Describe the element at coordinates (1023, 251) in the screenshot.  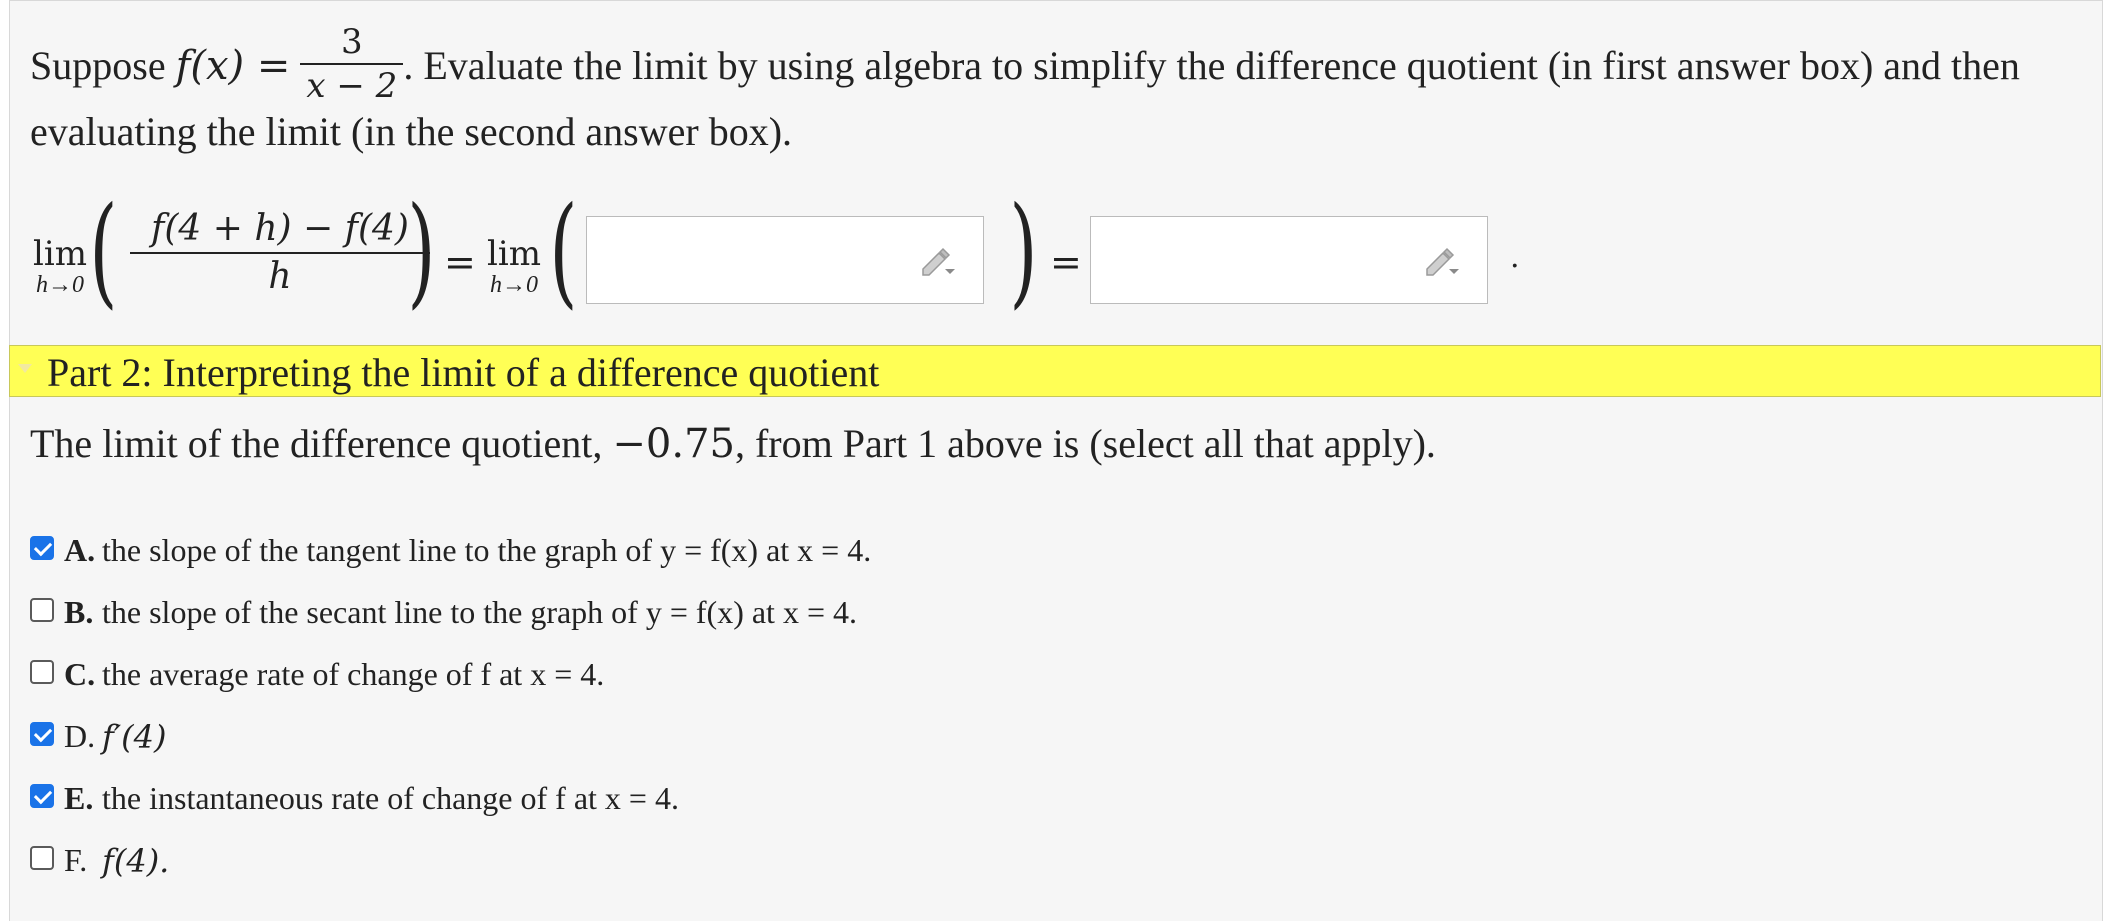
I see `right-paren-2: )` at that location.